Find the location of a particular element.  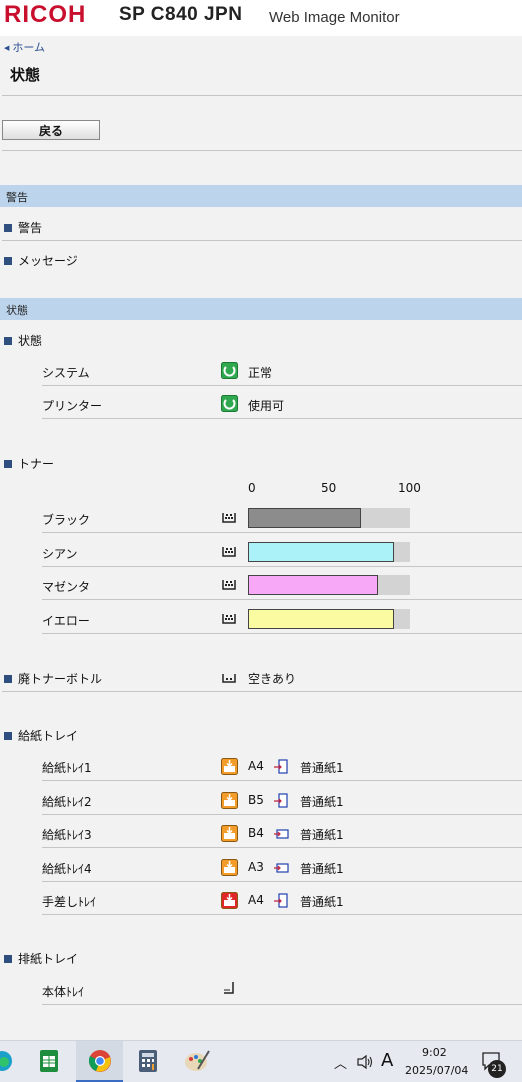

alert-item-warning: 警告 is located at coordinates (23, 227).